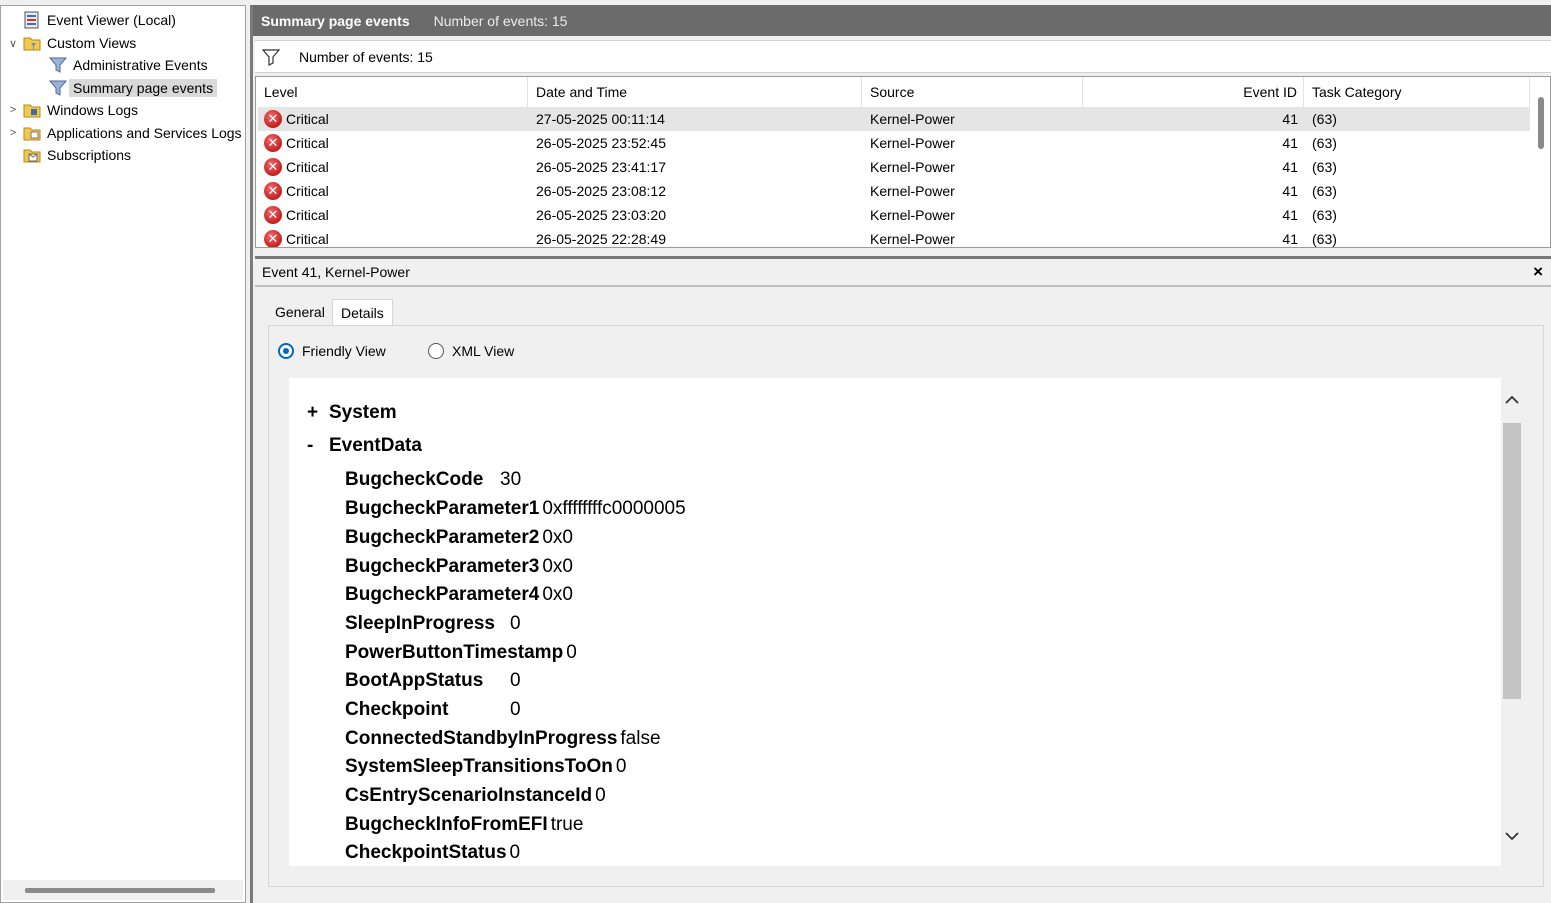 This screenshot has width=1551, height=903. What do you see at coordinates (972, 92) in the screenshot?
I see `column-header-source: Source` at bounding box center [972, 92].